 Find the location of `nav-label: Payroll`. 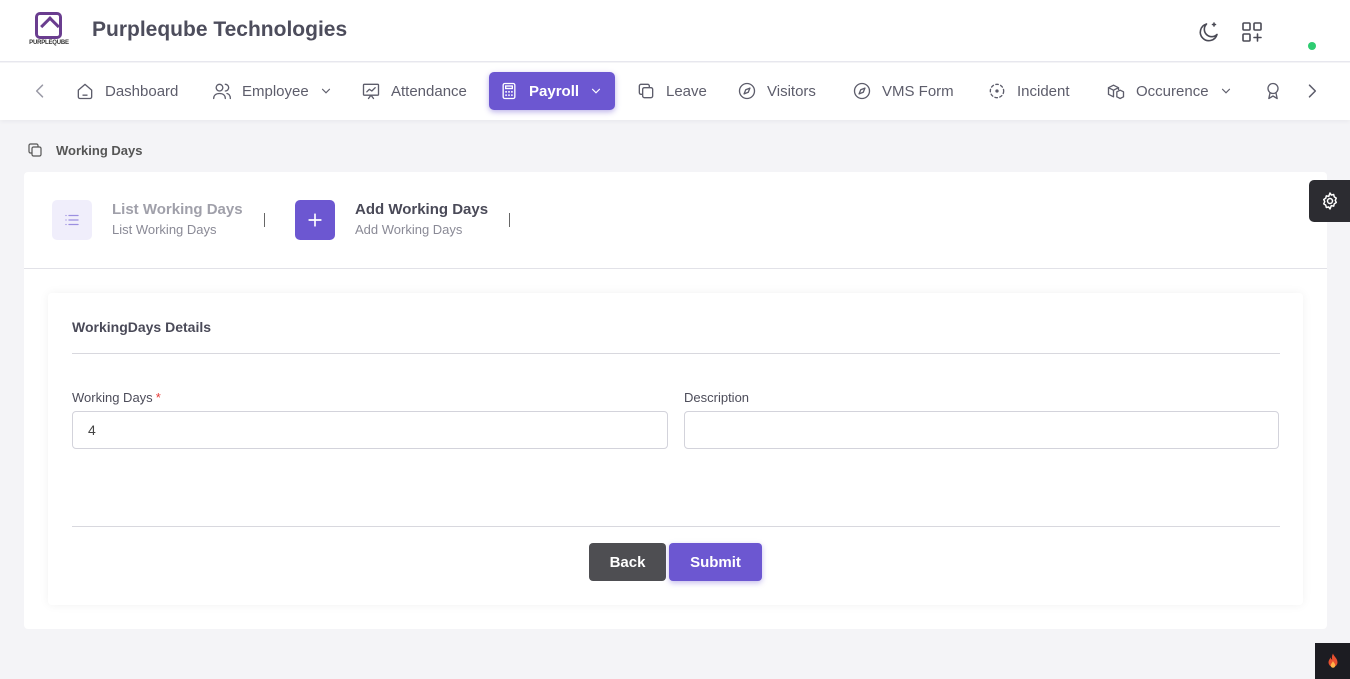

nav-label: Payroll is located at coordinates (554, 91).